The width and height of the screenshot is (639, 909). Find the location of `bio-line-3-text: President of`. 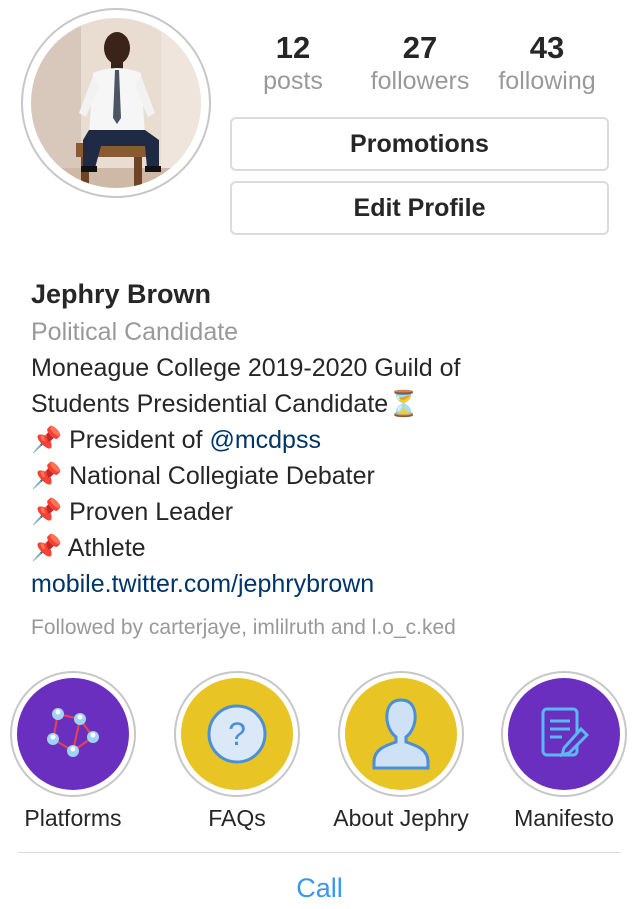

bio-line-3-text: President of is located at coordinates (139, 440).